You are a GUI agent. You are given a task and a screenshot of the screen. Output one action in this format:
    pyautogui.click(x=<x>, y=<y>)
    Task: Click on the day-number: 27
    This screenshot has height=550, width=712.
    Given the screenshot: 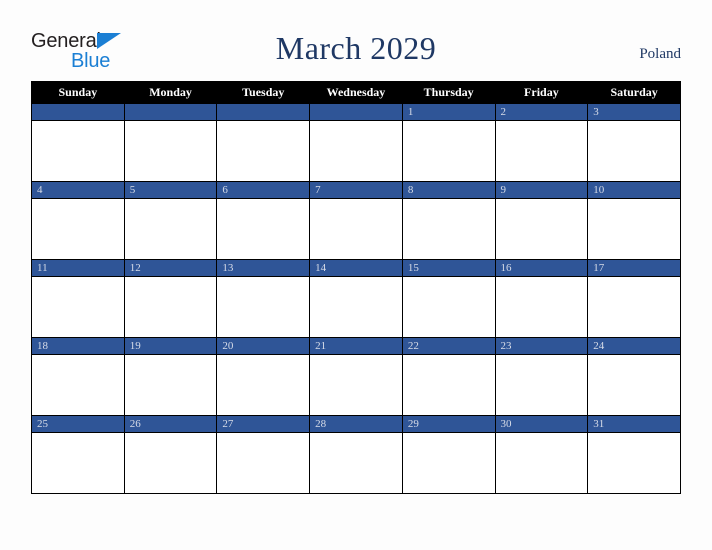 What is the action you would take?
    pyautogui.click(x=263, y=424)
    